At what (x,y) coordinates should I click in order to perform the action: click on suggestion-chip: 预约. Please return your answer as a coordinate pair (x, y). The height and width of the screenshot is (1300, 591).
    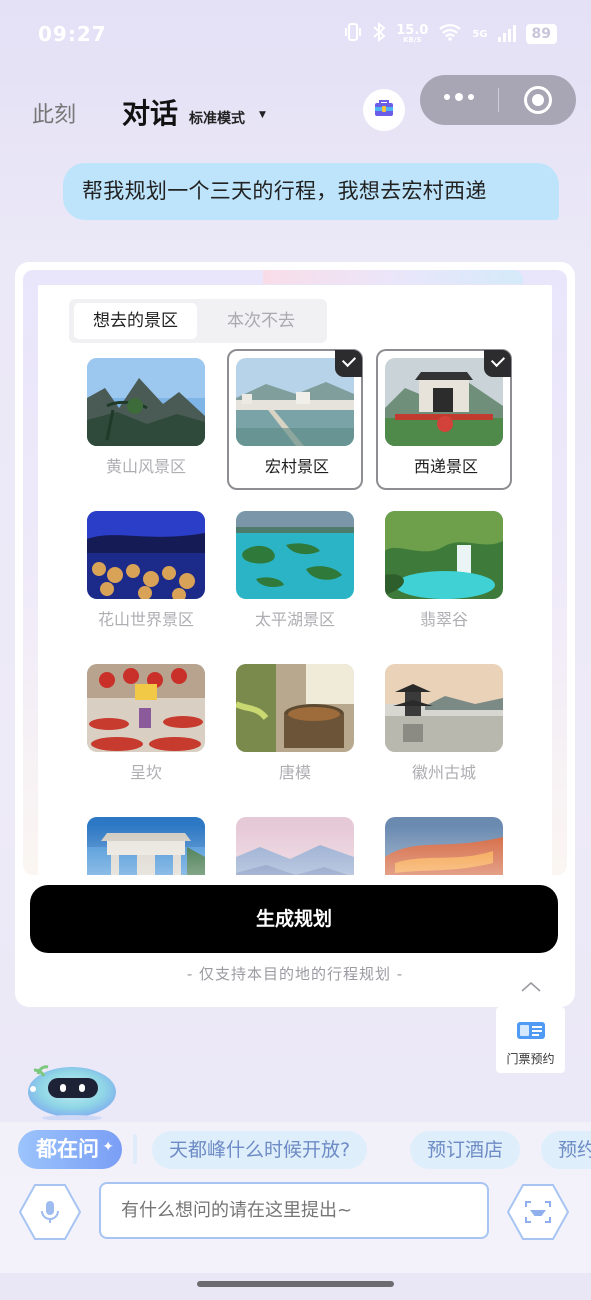
    Looking at the image, I should click on (566, 1150).